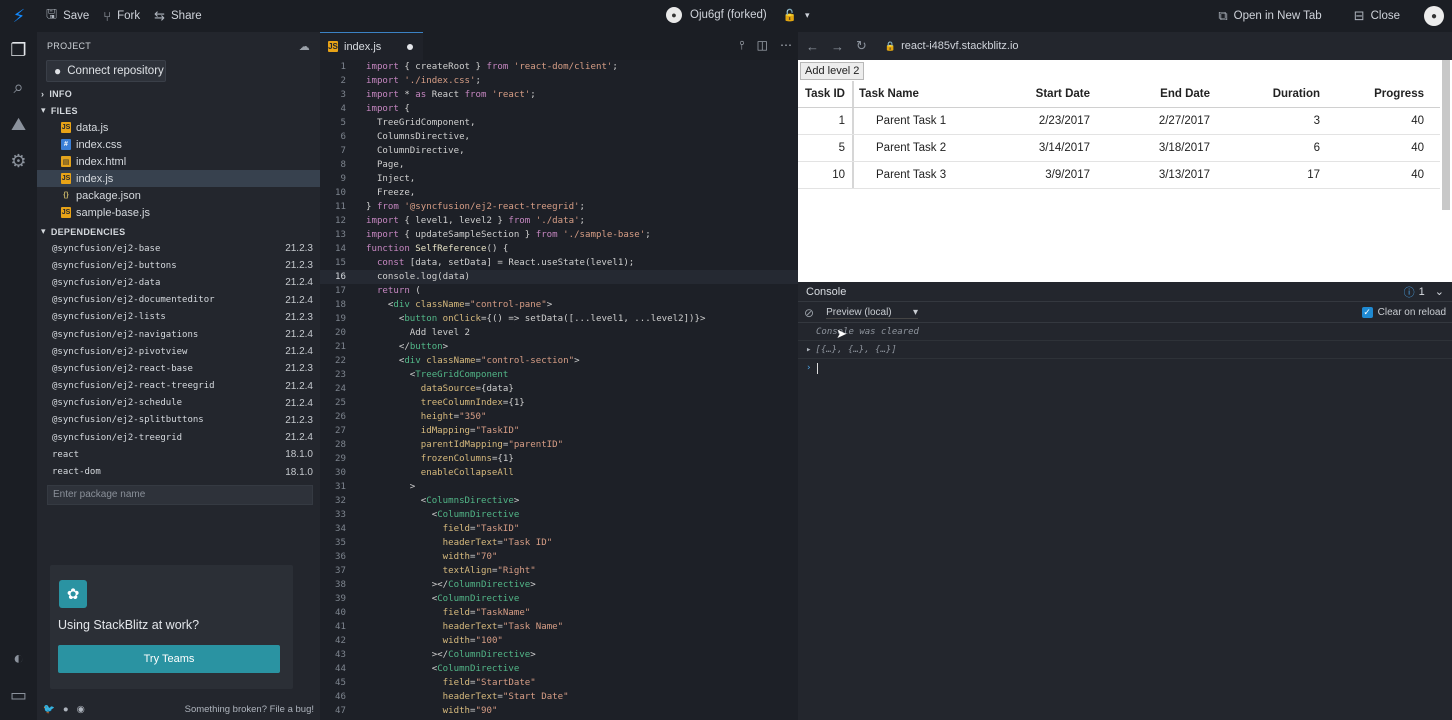 Image resolution: width=1452 pixels, height=720 pixels. I want to click on theme-toggle-icon: ◐, so click(18, 658).